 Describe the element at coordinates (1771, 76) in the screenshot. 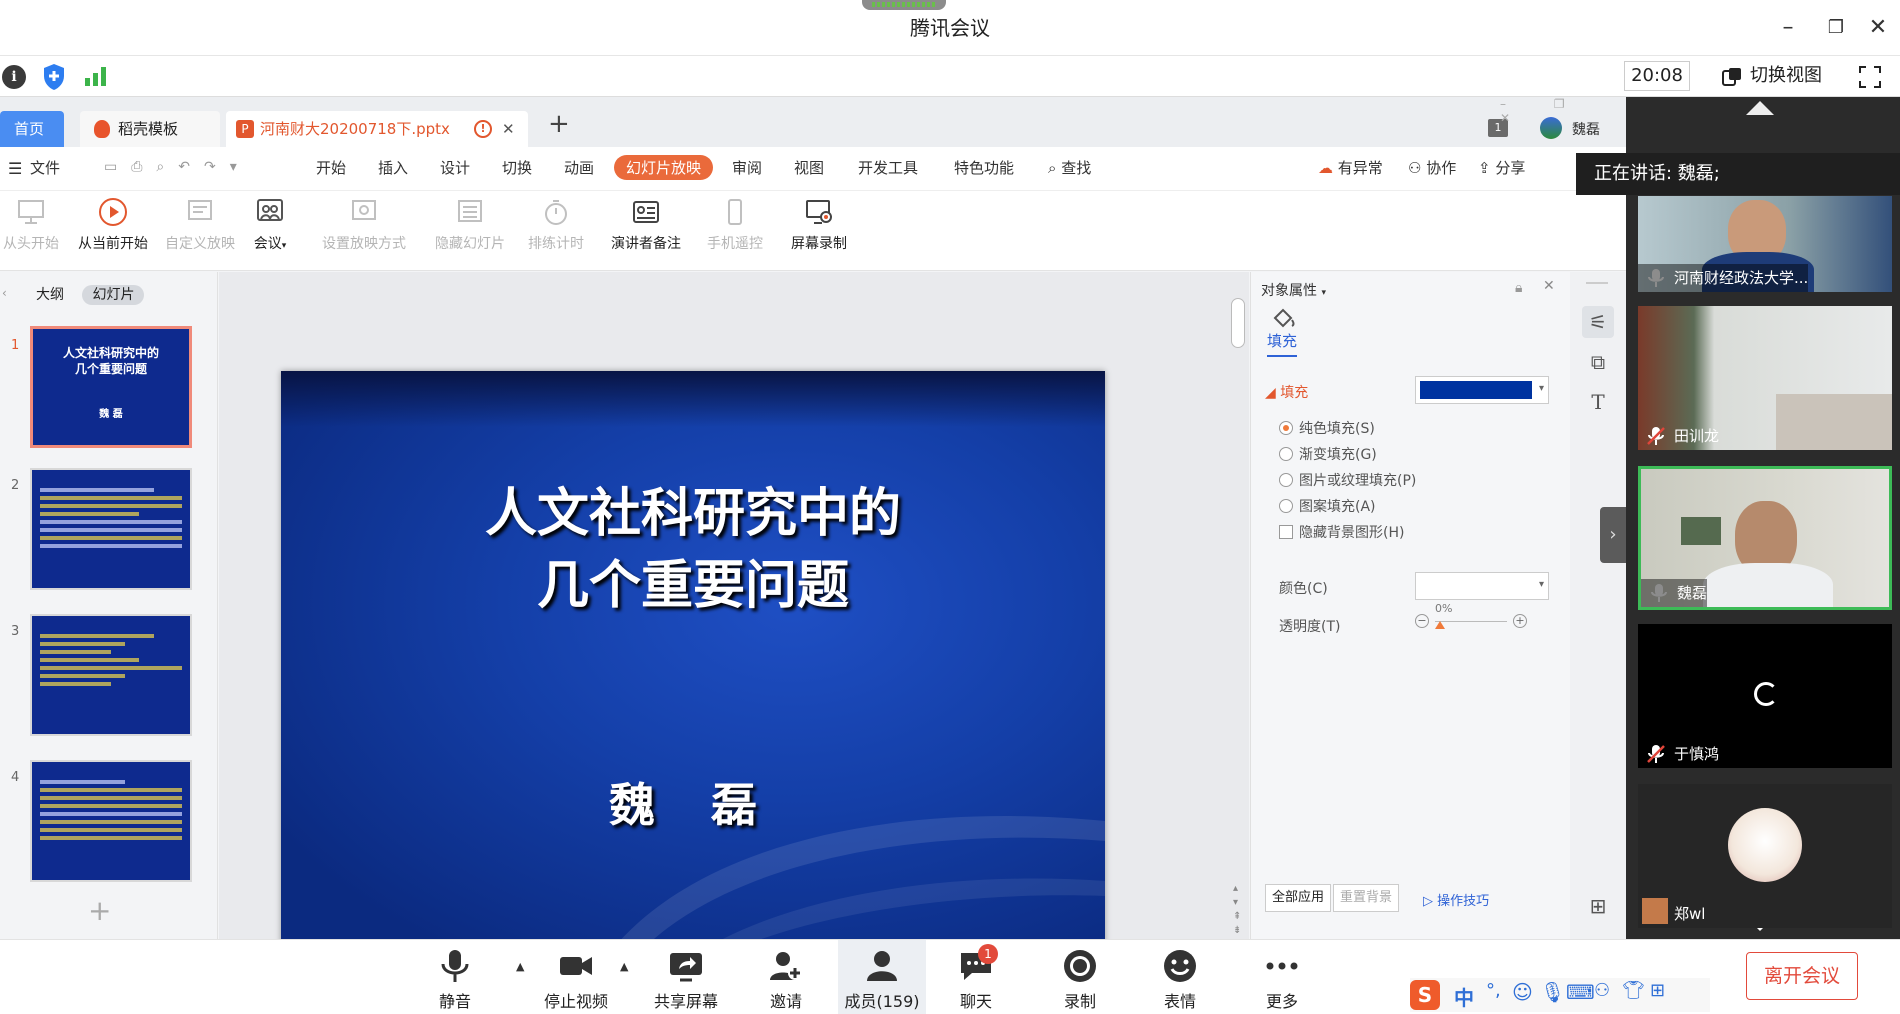

I see `switch-view-button: 切换视图` at that location.